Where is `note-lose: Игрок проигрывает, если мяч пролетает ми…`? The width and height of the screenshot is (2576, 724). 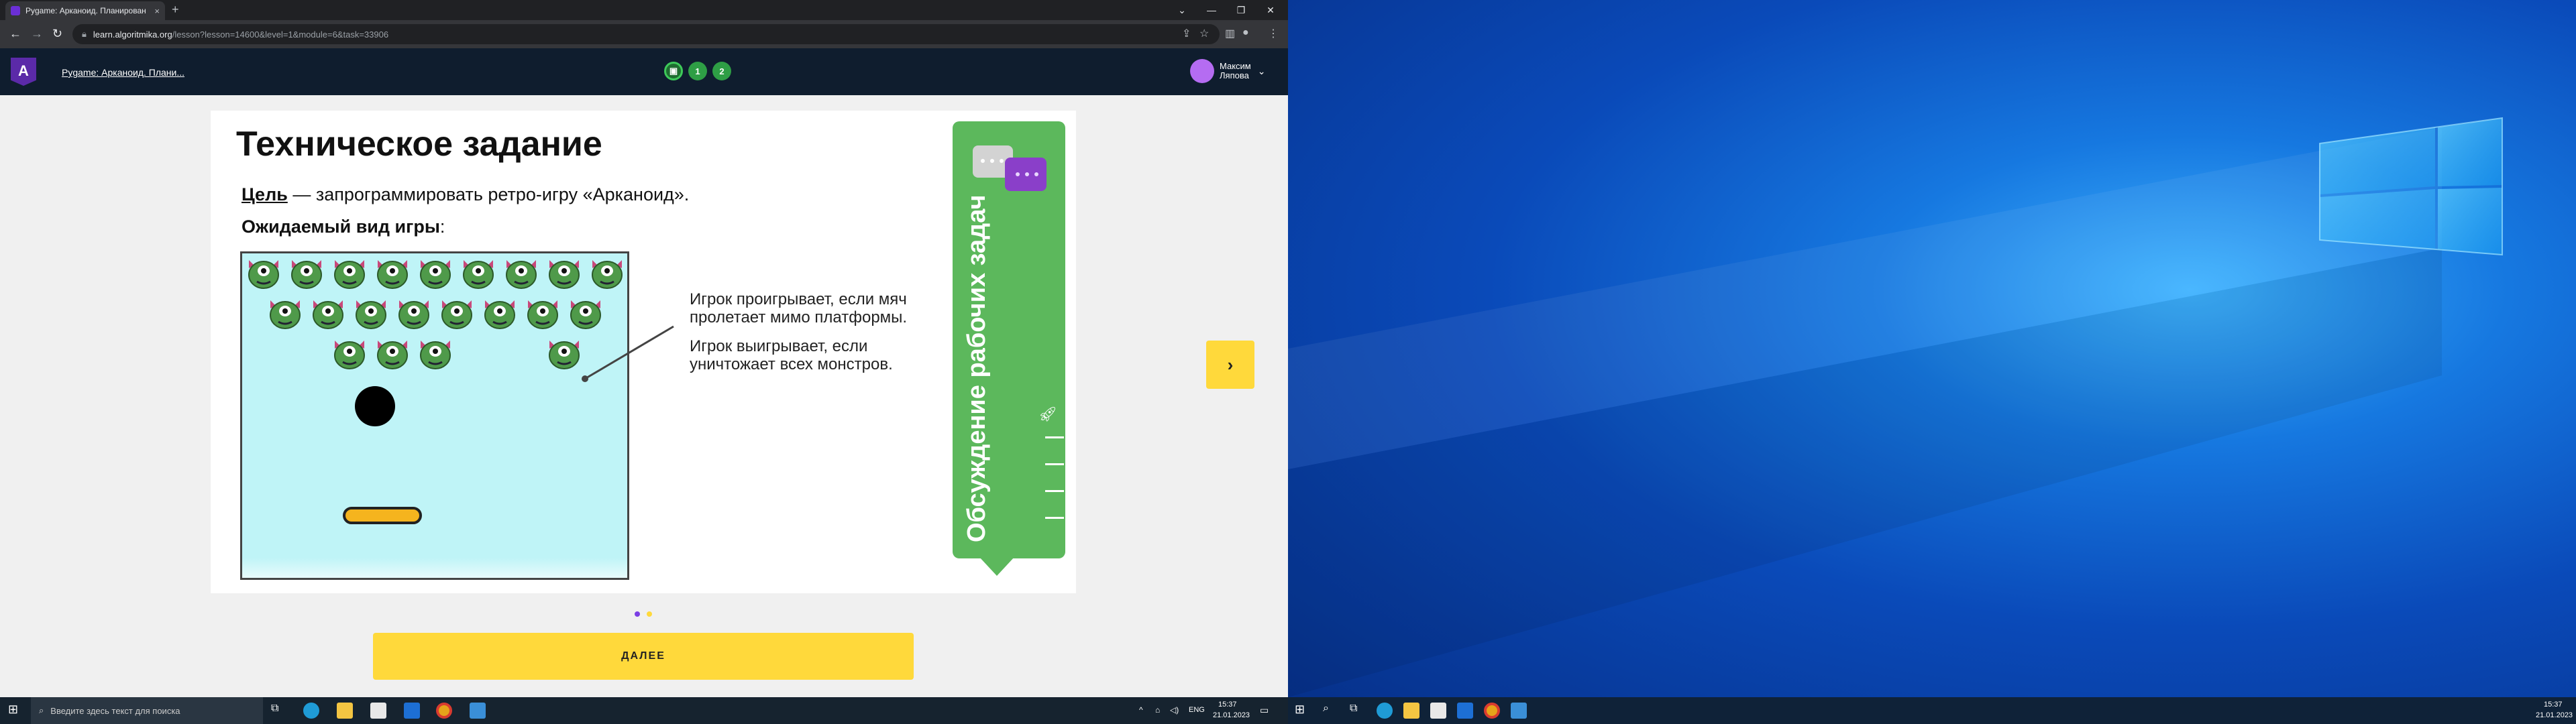
note-lose: Игрок проигрывает, если мяч пролетает ми… is located at coordinates (799, 308).